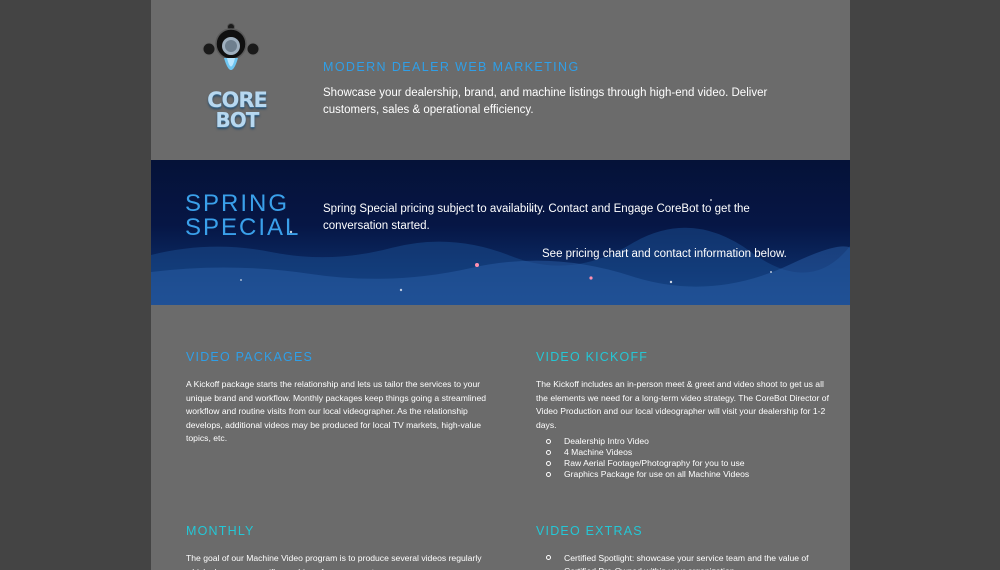  I want to click on robot-logo-icon, so click(231, 46).